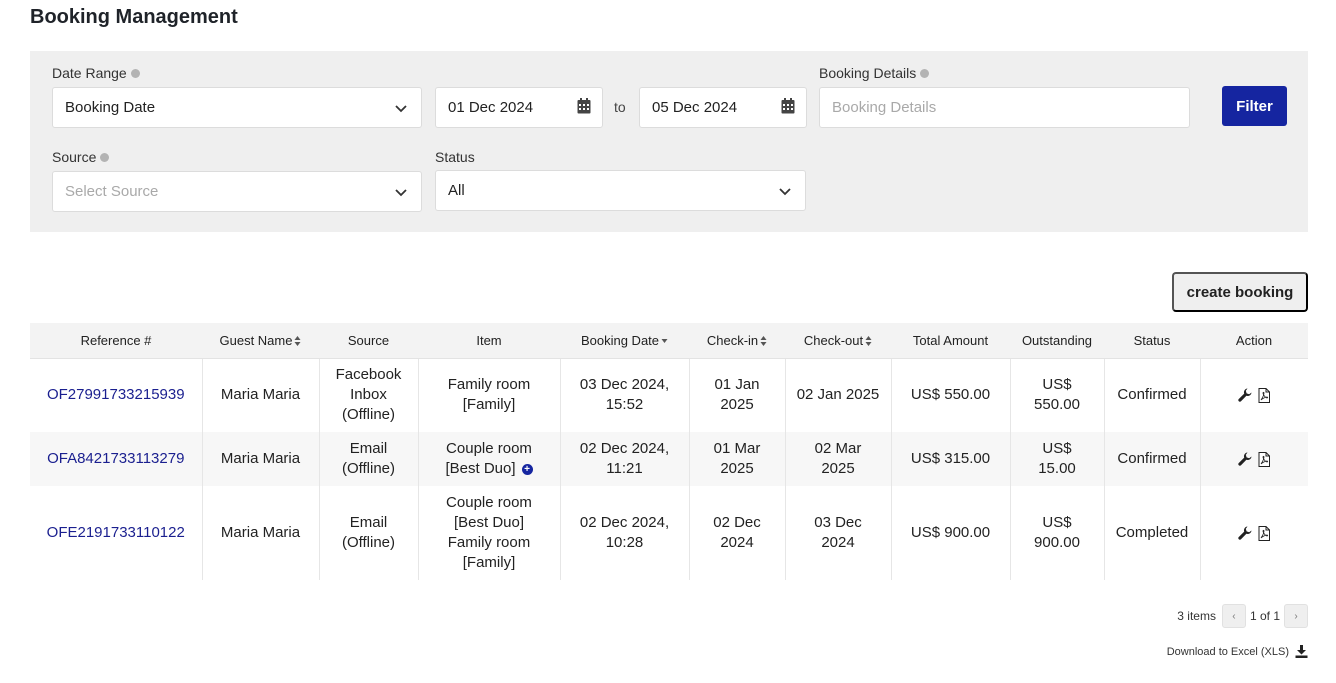  What do you see at coordinates (664, 341) in the screenshot?
I see `sort-desc-icon` at bounding box center [664, 341].